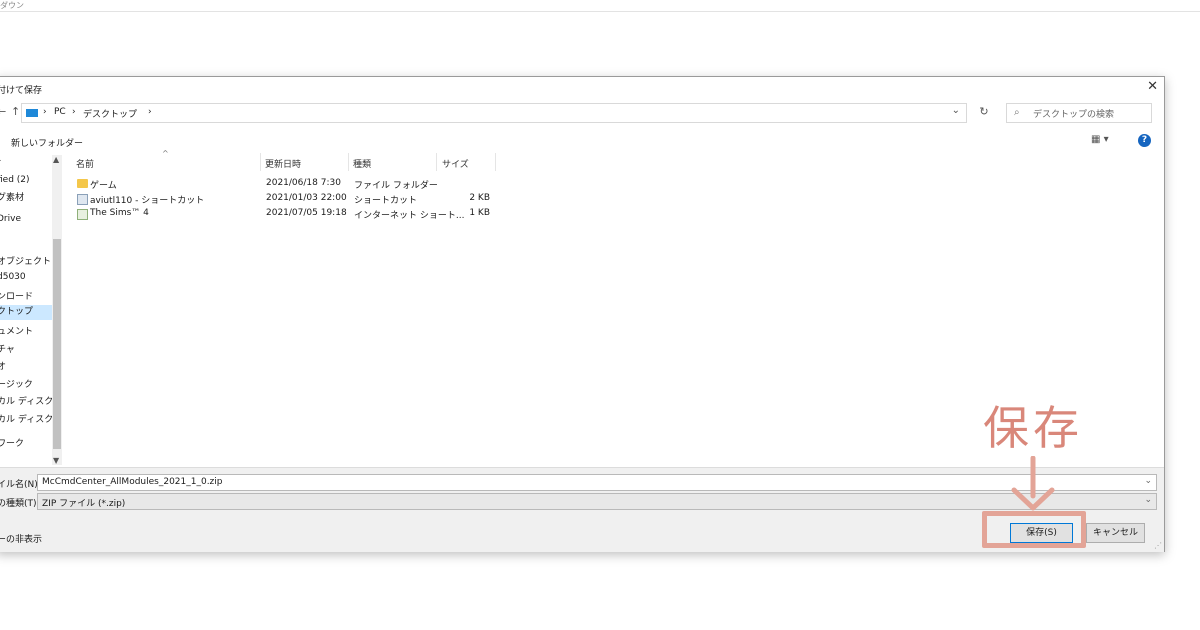 The width and height of the screenshot is (1200, 630). I want to click on column-header-date: 更新日時, so click(283, 163).